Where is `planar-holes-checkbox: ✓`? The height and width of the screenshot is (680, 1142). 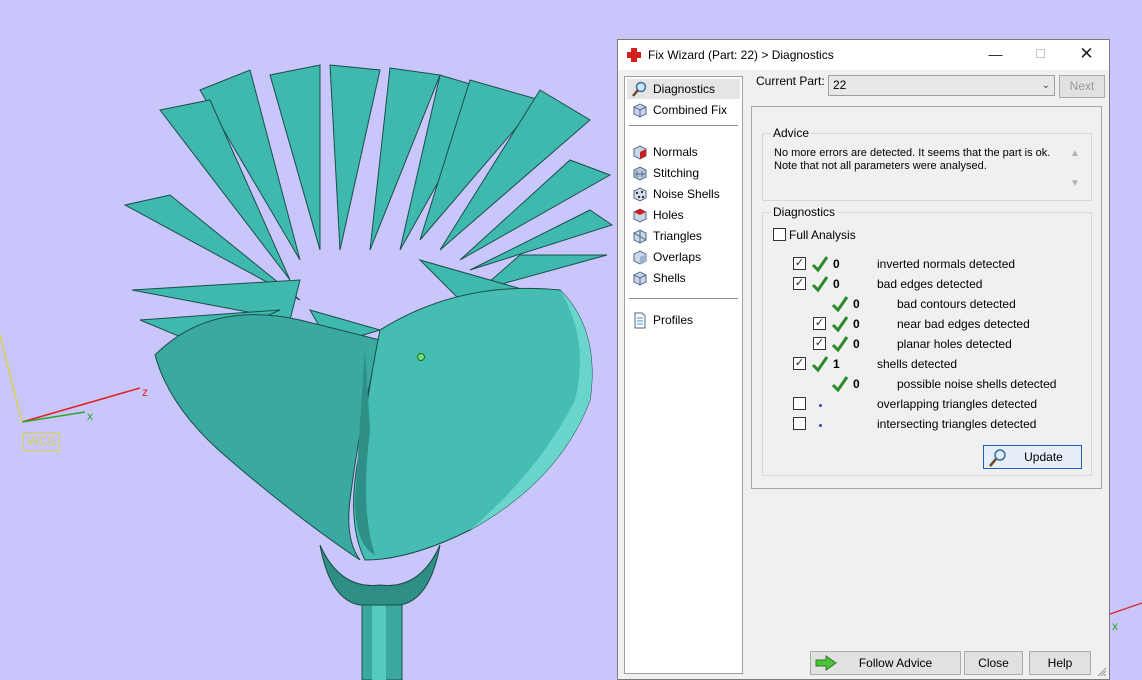
planar-holes-checkbox: ✓ is located at coordinates (819, 343).